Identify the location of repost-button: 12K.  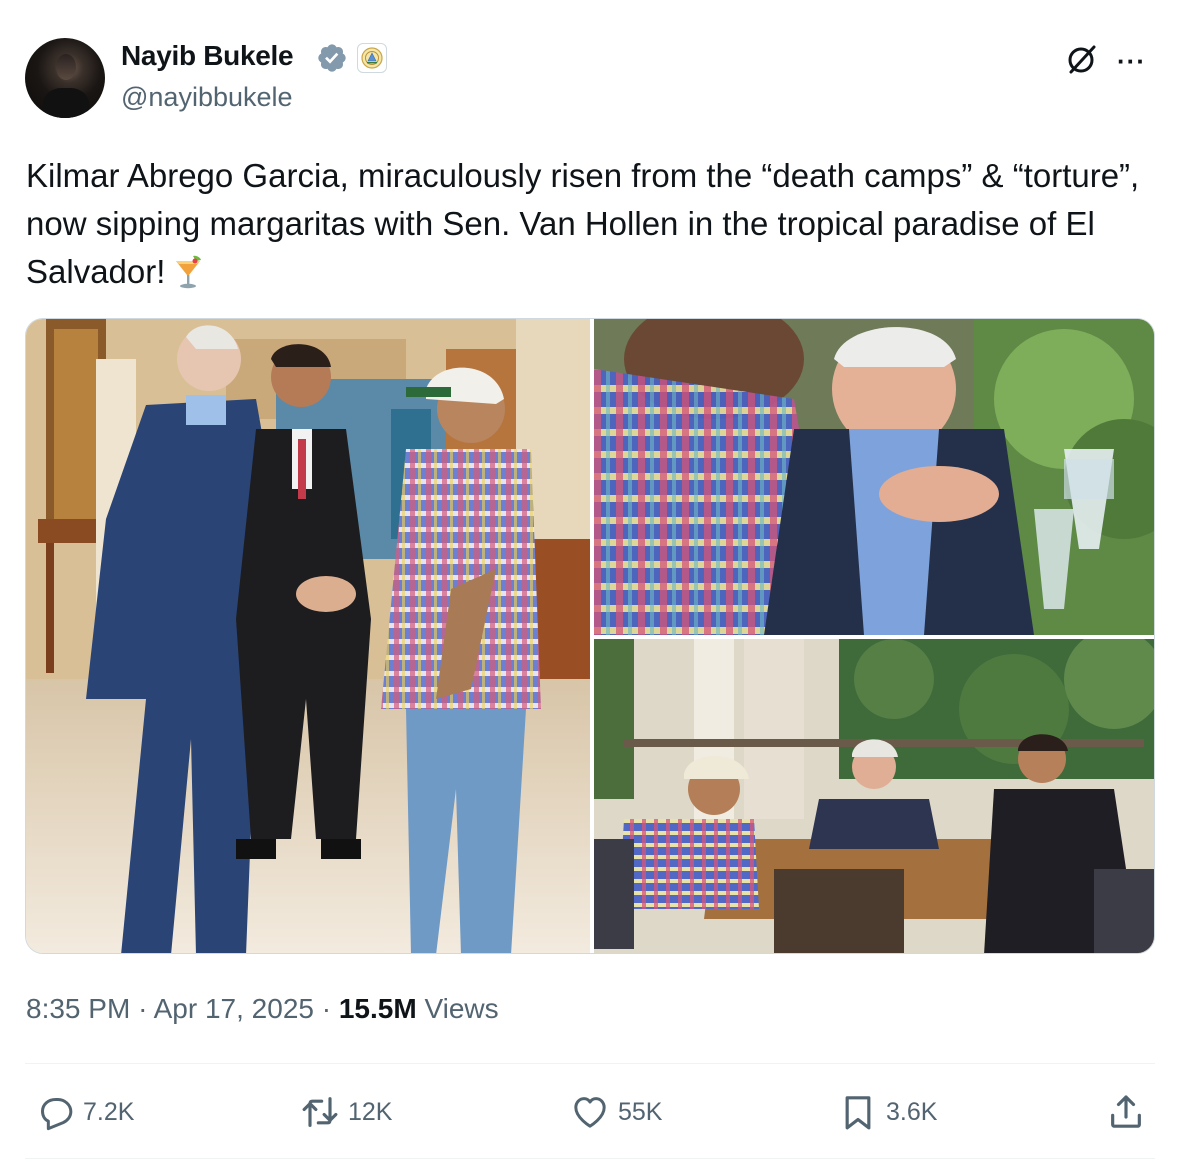
(346, 1112).